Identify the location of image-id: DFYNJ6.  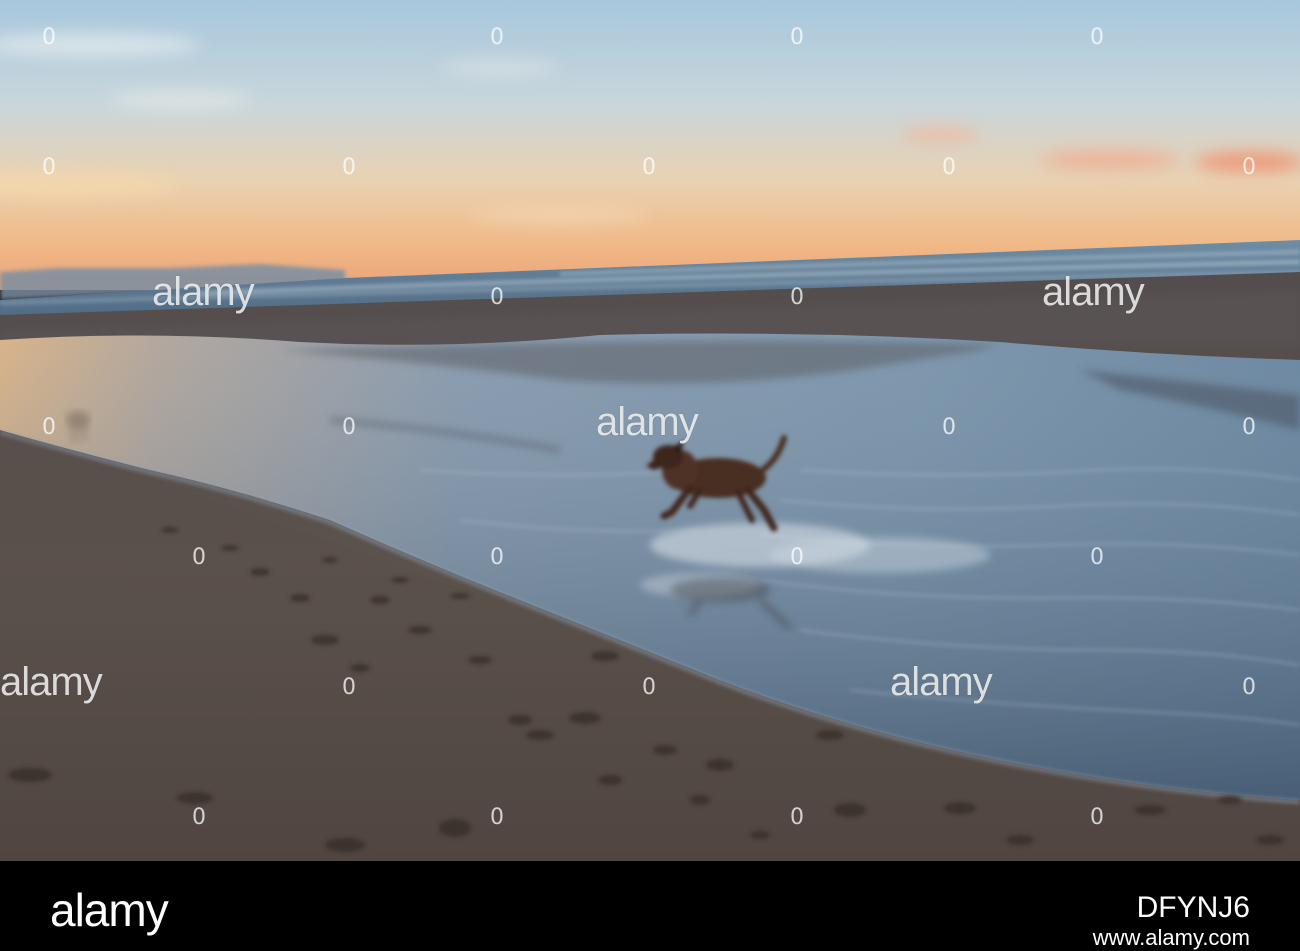
(1193, 907).